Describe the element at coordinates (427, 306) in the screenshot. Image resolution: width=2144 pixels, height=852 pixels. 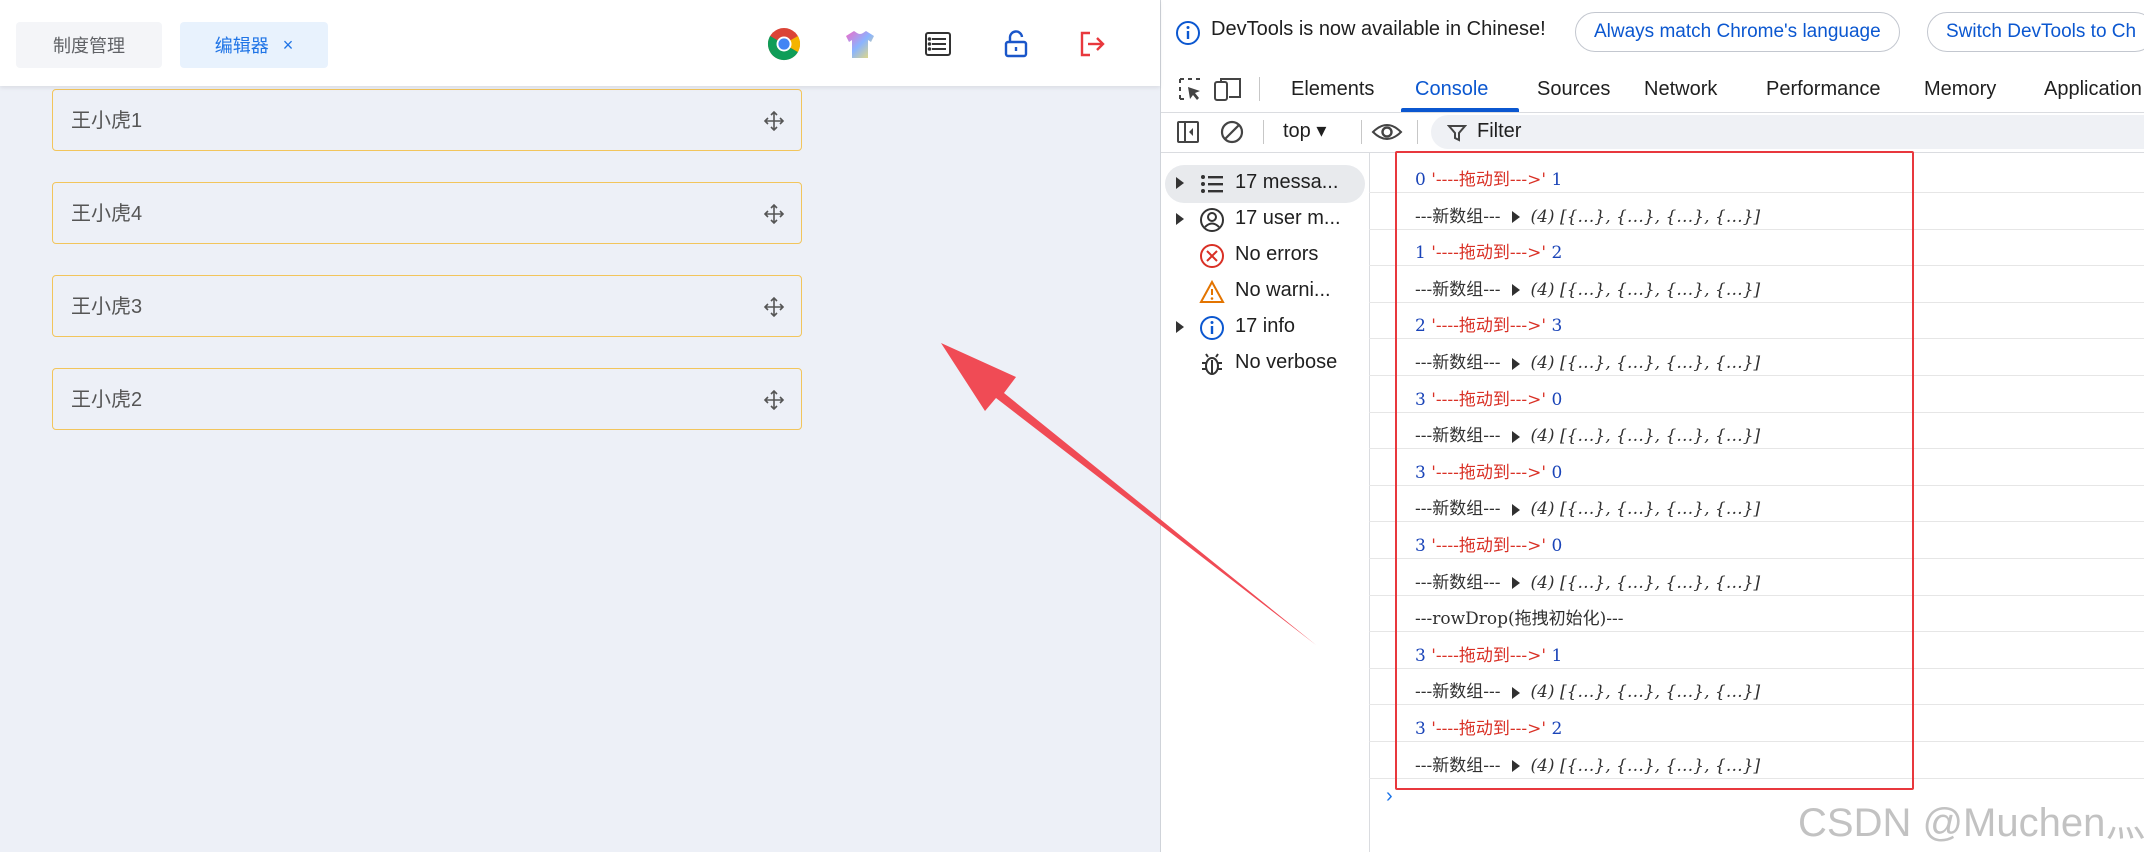
I see `draggable-row: 王小虎3` at that location.